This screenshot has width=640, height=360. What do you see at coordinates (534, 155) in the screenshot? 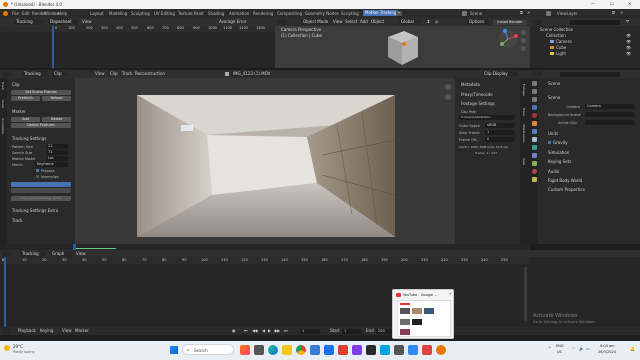
I see `constraints-tab-icon` at bounding box center [534, 155].